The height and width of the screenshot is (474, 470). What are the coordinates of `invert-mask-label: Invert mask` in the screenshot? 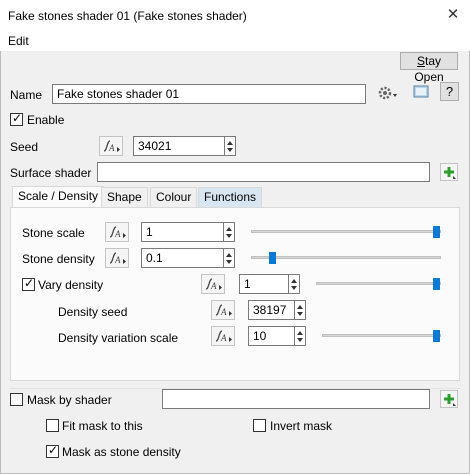 It's located at (301, 426).